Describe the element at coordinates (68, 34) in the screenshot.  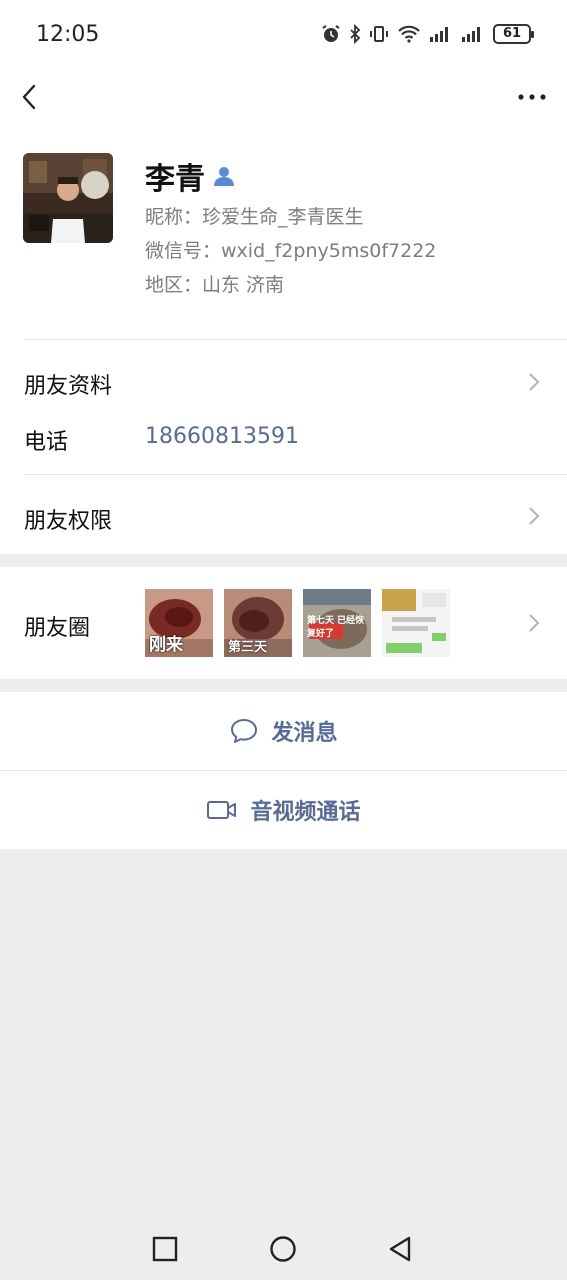
I see `status-time: 12:05` at that location.